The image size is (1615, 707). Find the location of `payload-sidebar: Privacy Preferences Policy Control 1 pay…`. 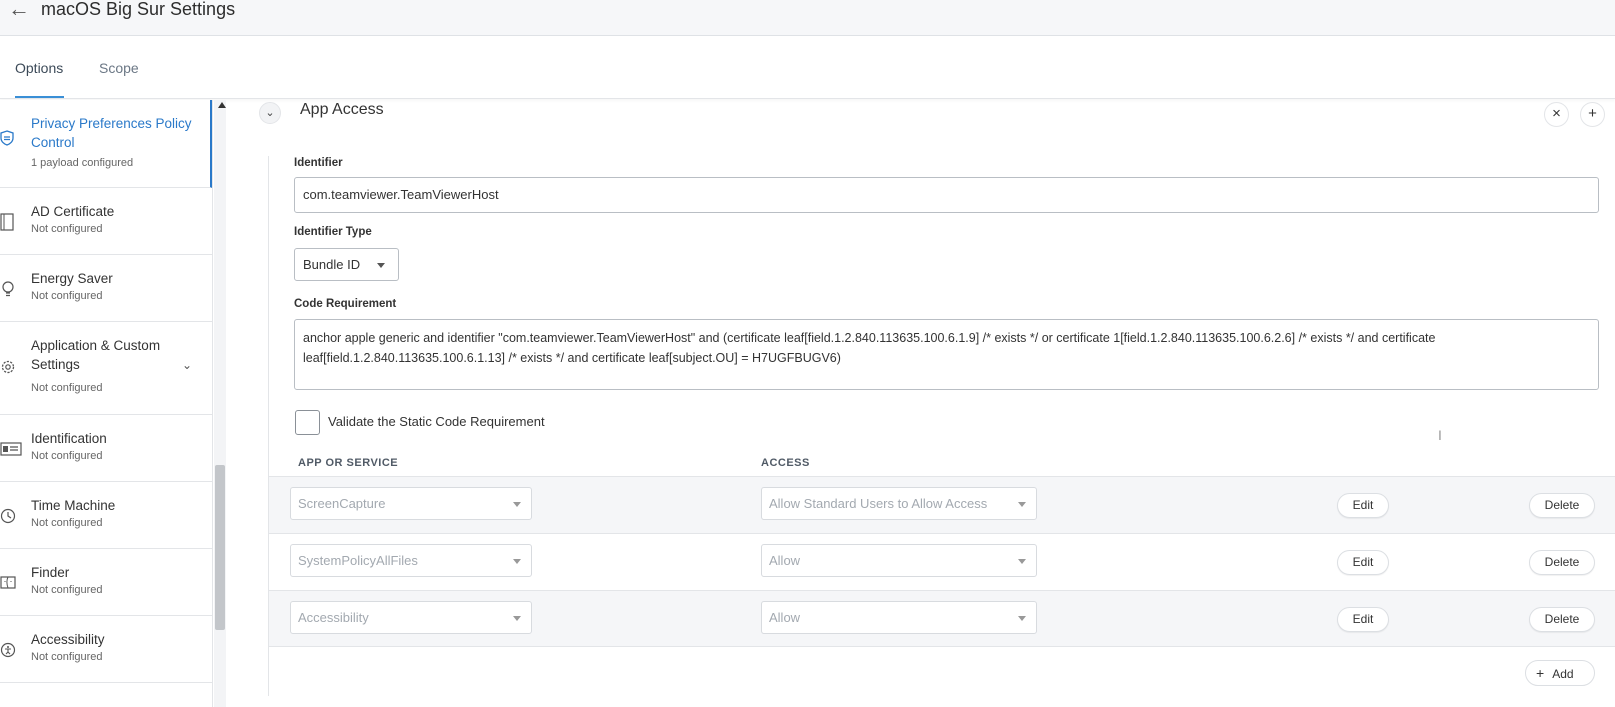

payload-sidebar: Privacy Preferences Policy Control 1 pay… is located at coordinates (106, 403).